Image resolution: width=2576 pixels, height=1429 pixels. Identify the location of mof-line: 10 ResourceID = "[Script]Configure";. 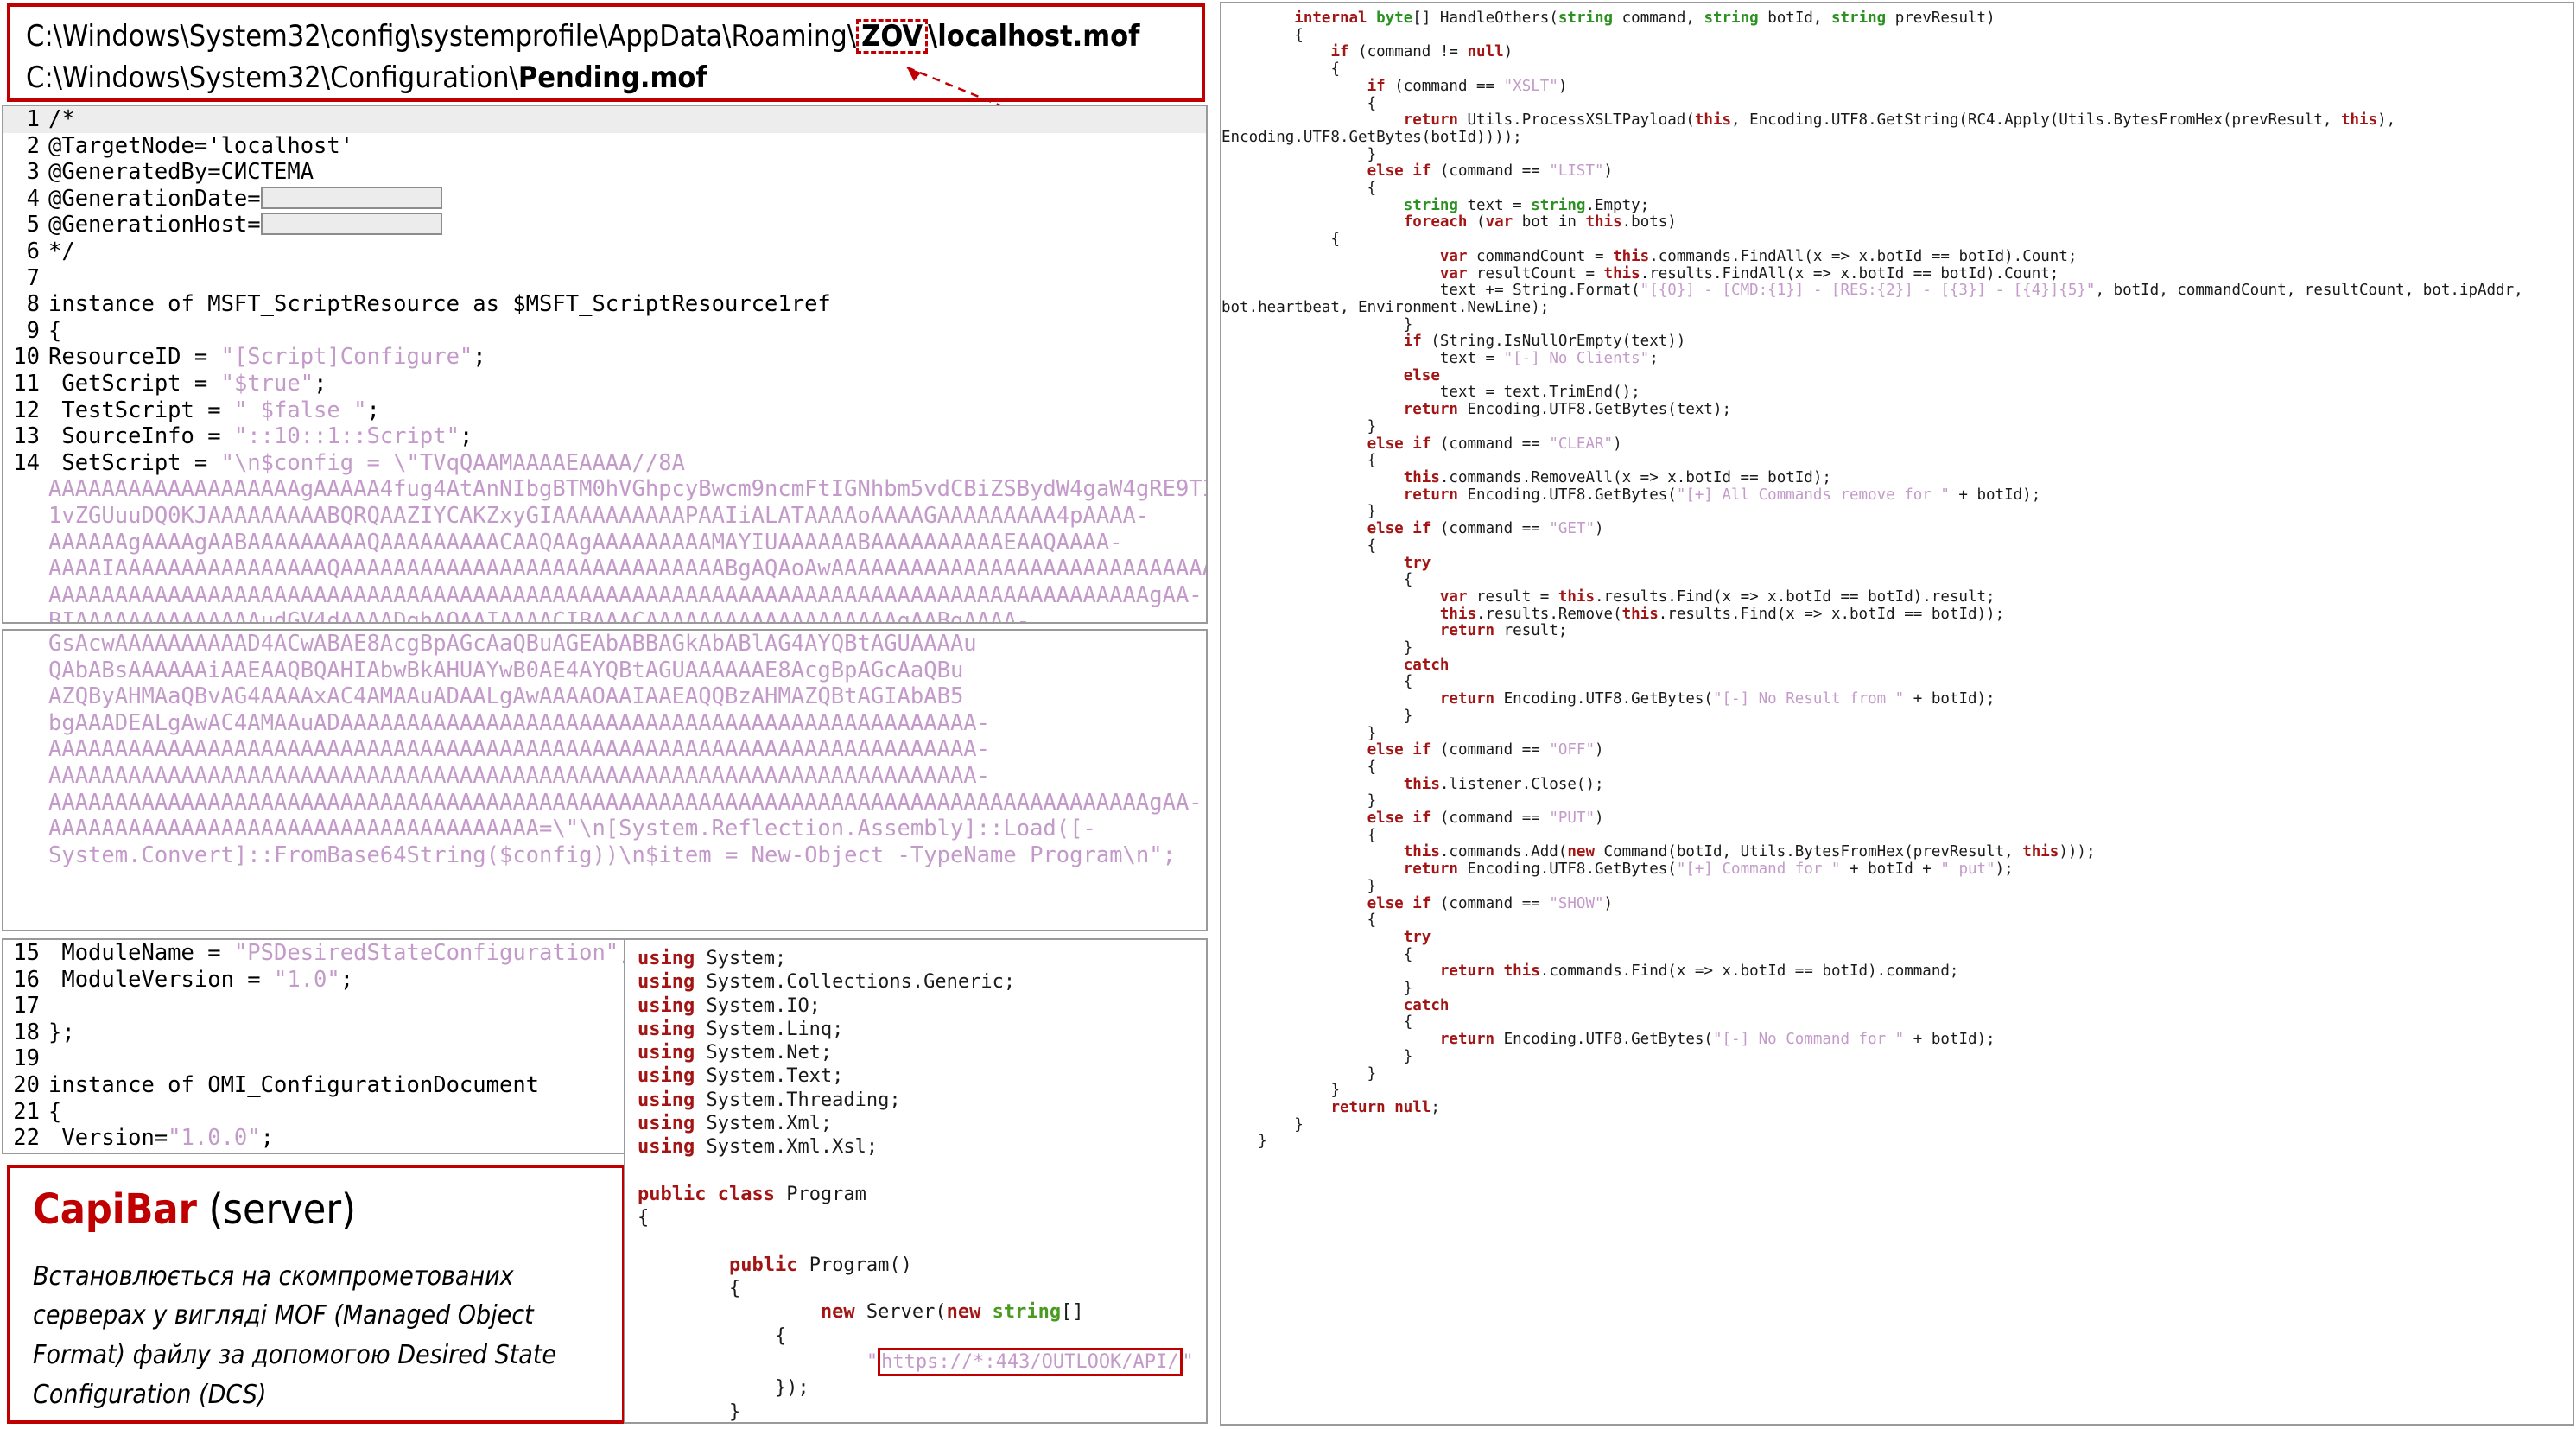
(604, 357).